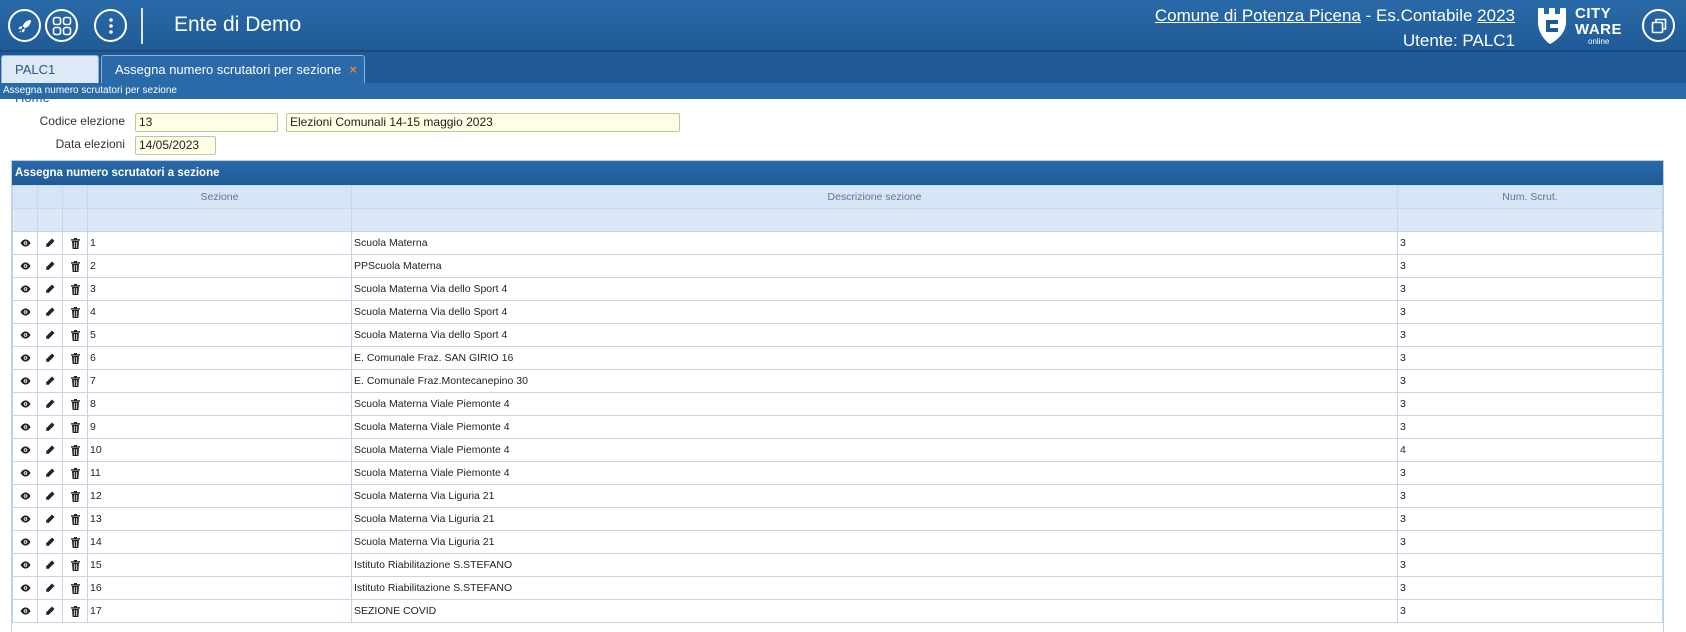 Image resolution: width=1686 pixels, height=632 pixels. Describe the element at coordinates (837, 496) in the screenshot. I see `table-row: 12 Scuola Materna Via Liguria 21 3` at that location.